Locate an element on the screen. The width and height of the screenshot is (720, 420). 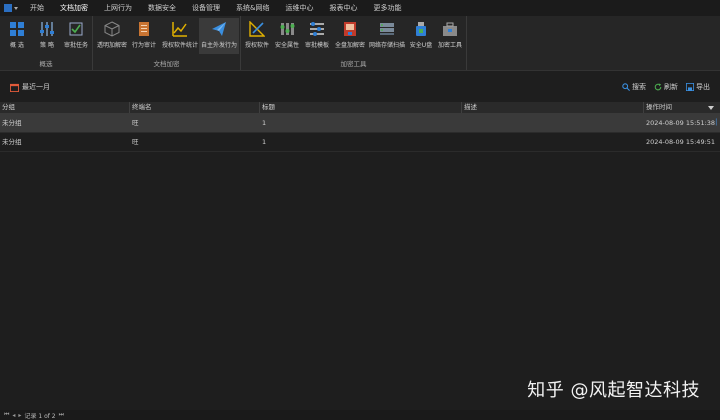
first-page-icon: ⏮ is located at coordinates (6, 415).